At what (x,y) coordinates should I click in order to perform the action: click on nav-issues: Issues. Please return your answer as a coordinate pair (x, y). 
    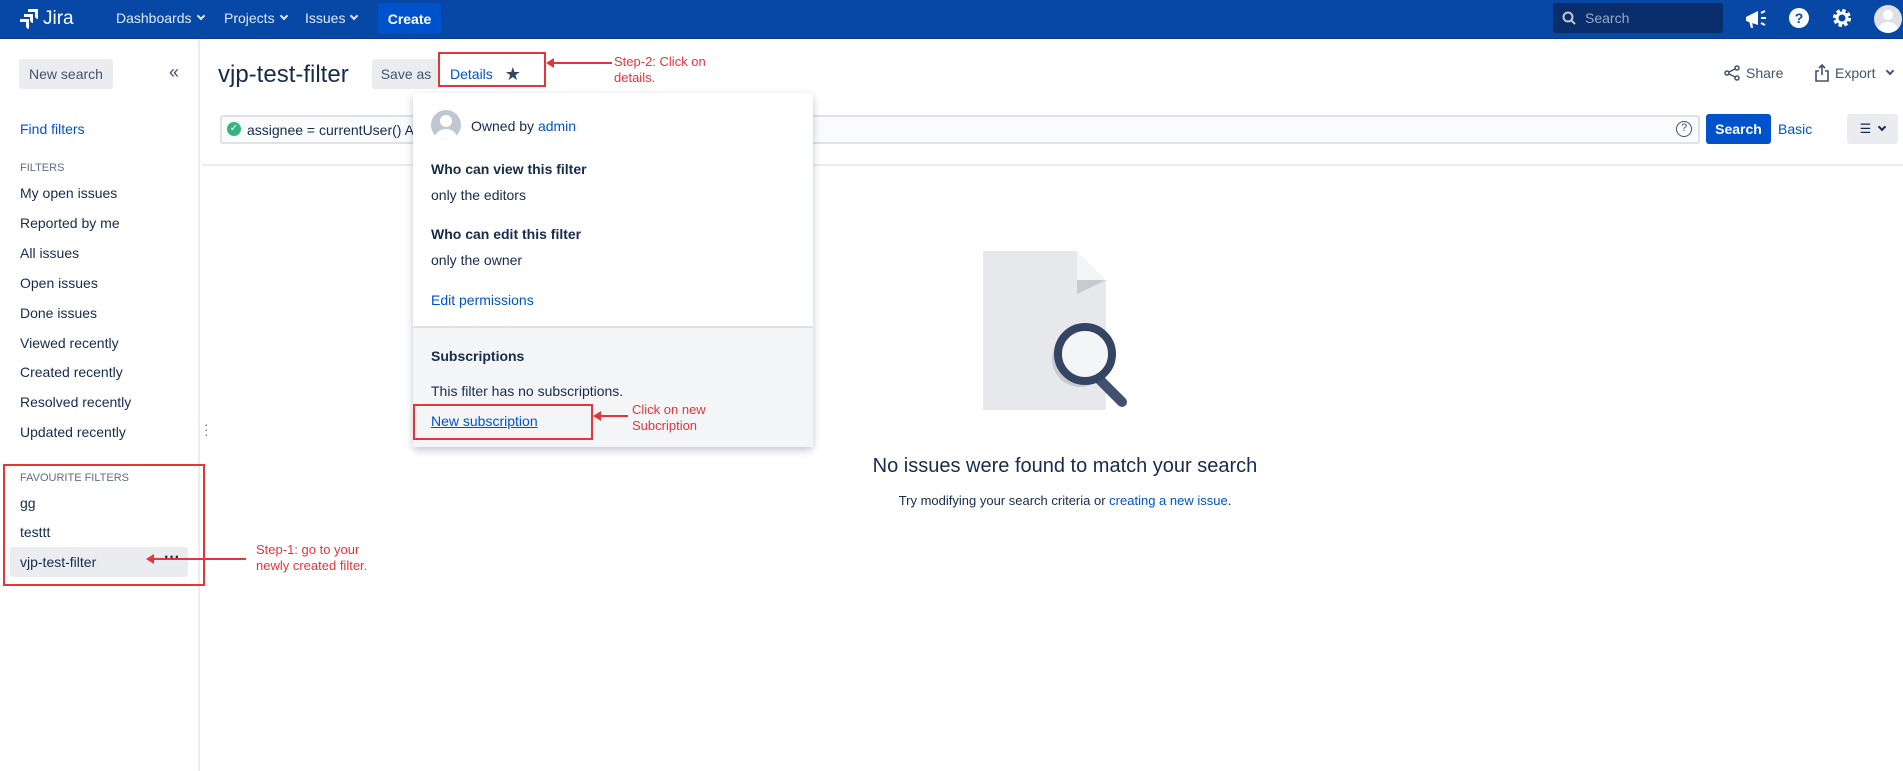
    Looking at the image, I should click on (332, 18).